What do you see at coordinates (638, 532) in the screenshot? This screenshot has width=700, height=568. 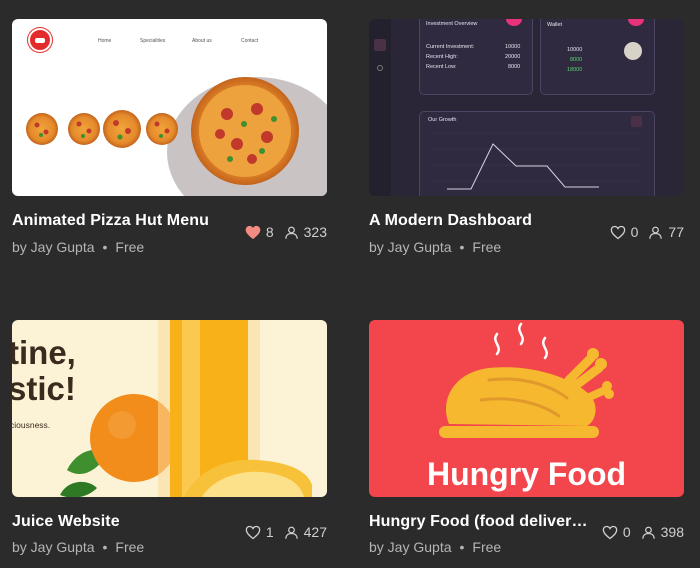 I see `project-stats: 0 398` at bounding box center [638, 532].